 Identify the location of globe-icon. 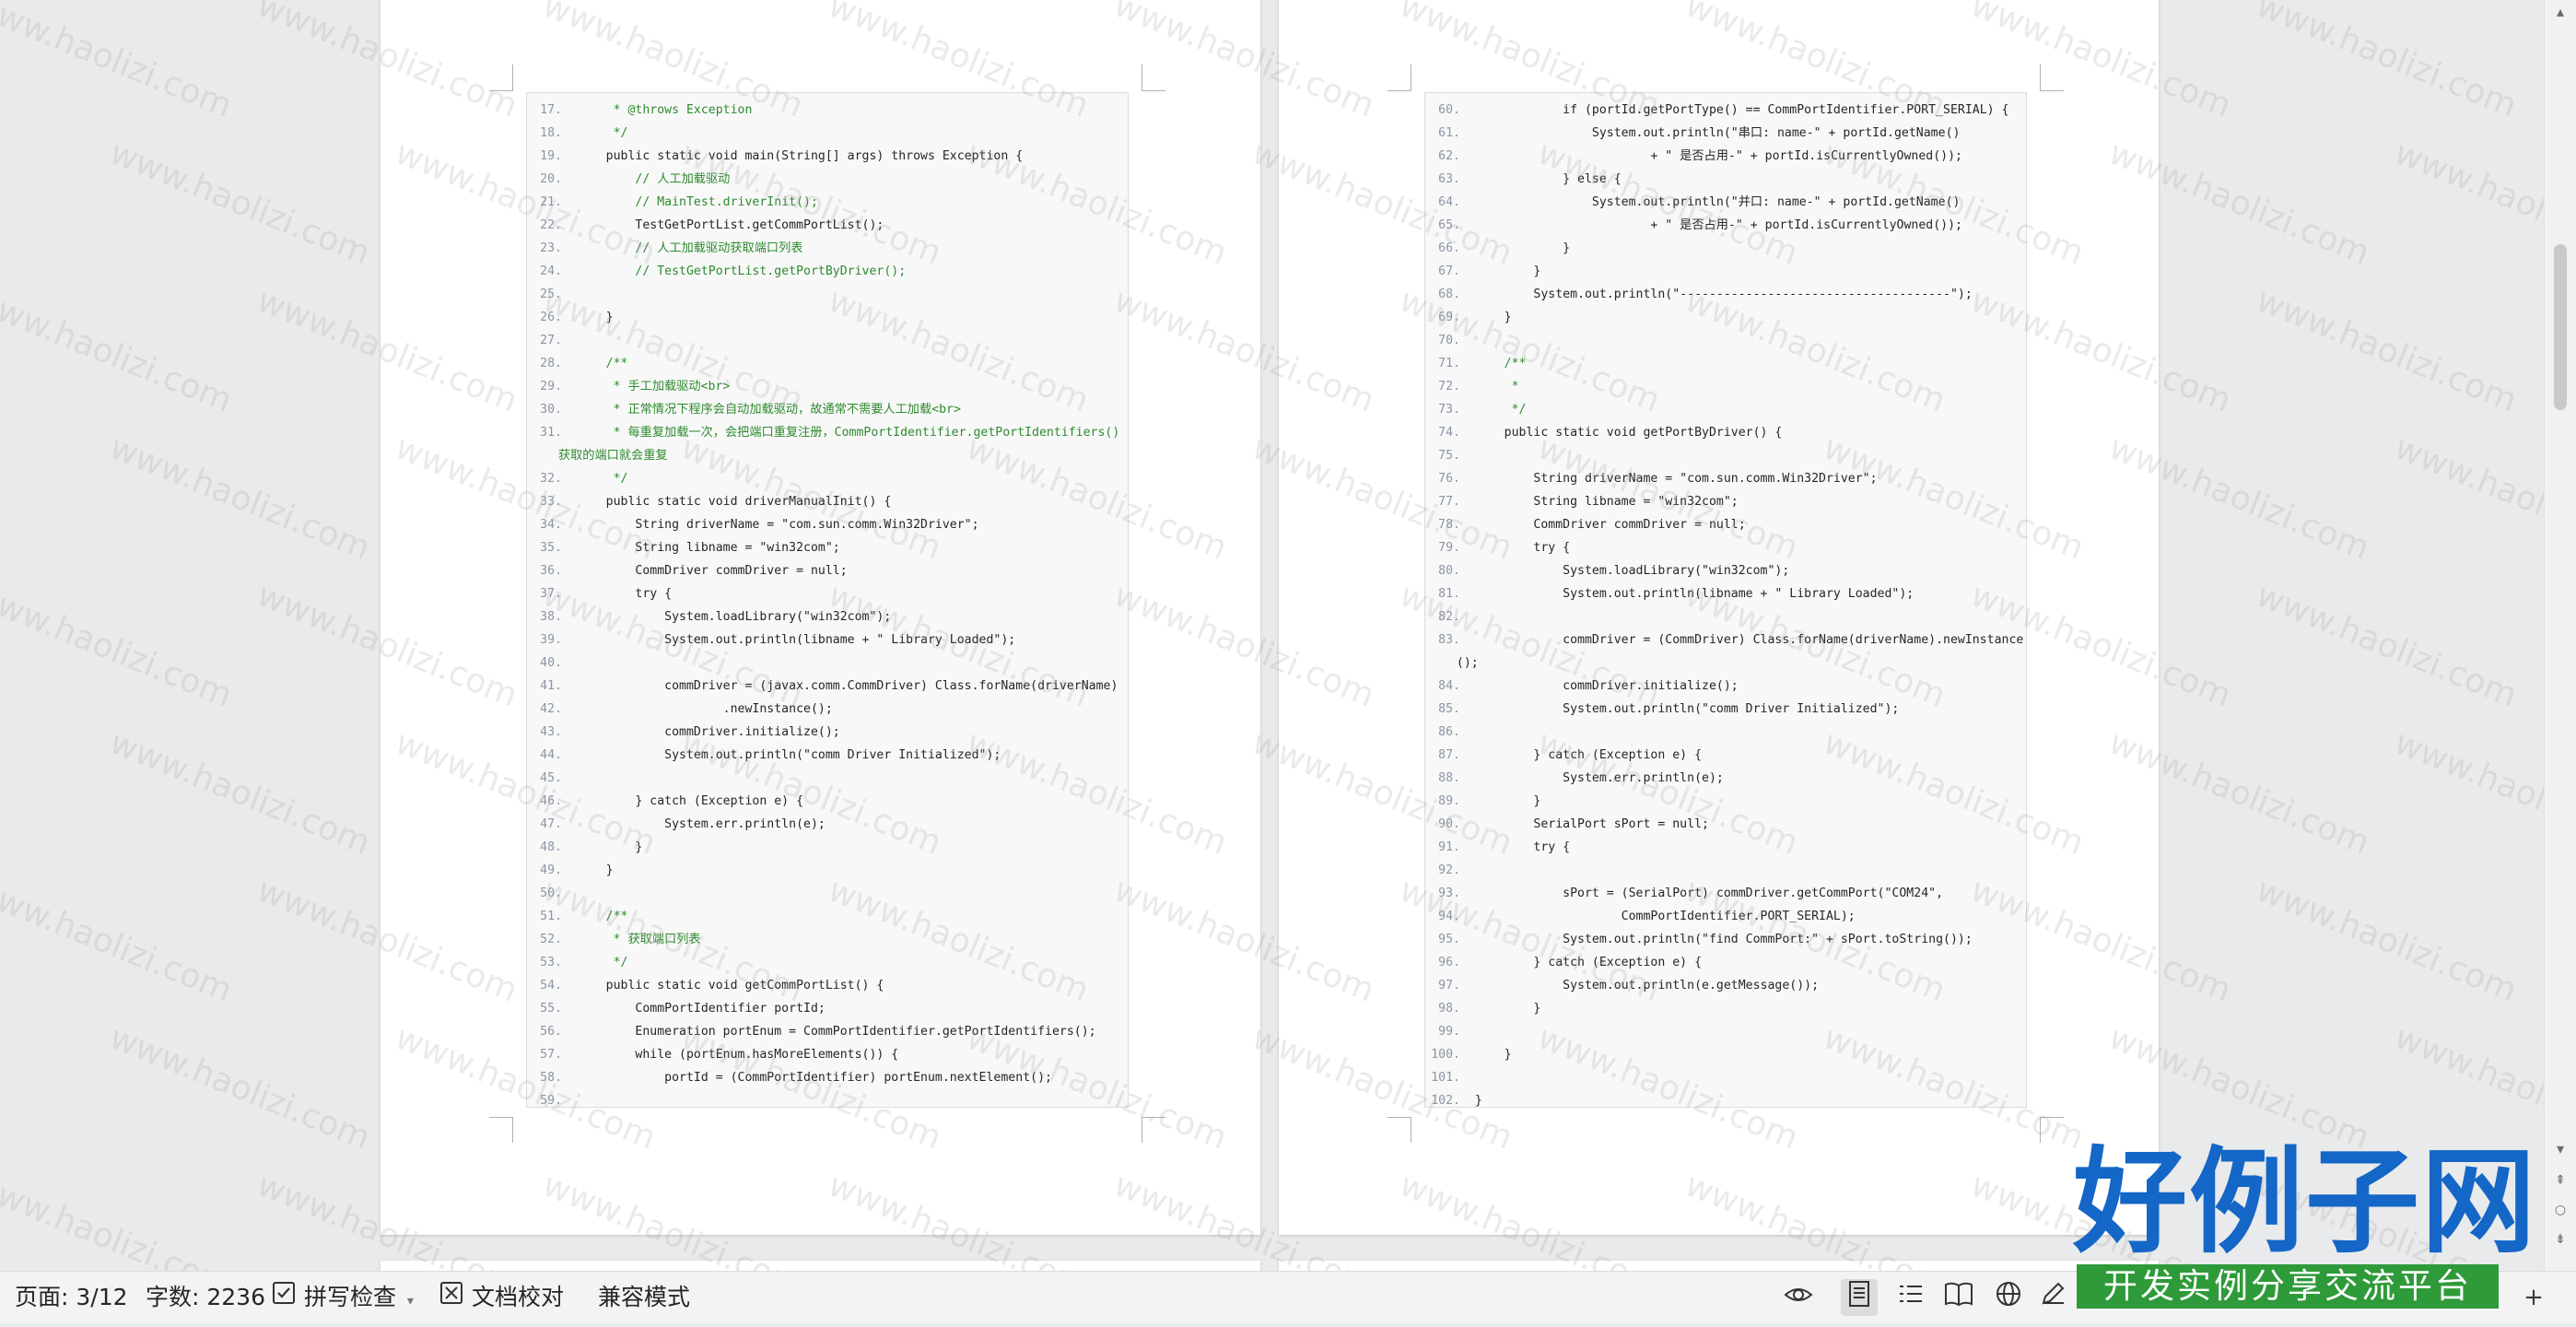
(2008, 1297).